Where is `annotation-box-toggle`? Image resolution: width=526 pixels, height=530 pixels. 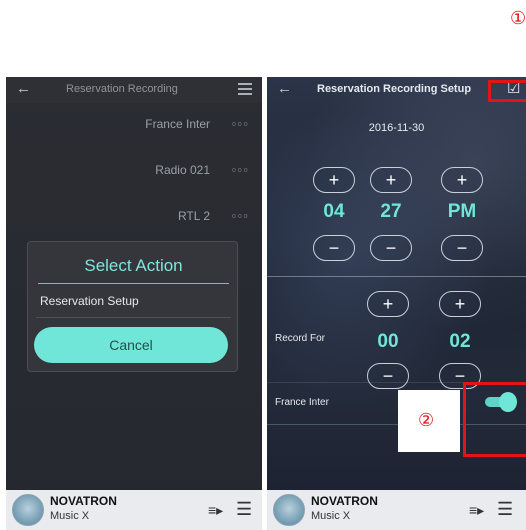
annotation-box-toggle is located at coordinates (494, 419).